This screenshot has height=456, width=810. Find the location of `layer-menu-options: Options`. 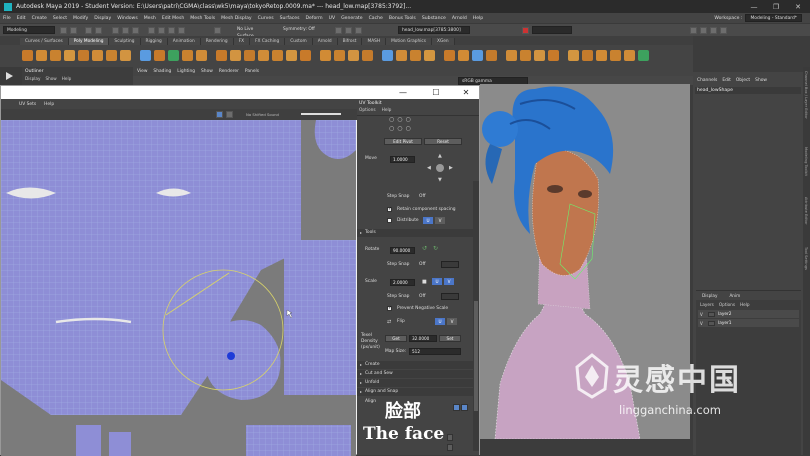

layer-menu-options: Options is located at coordinates (727, 304).